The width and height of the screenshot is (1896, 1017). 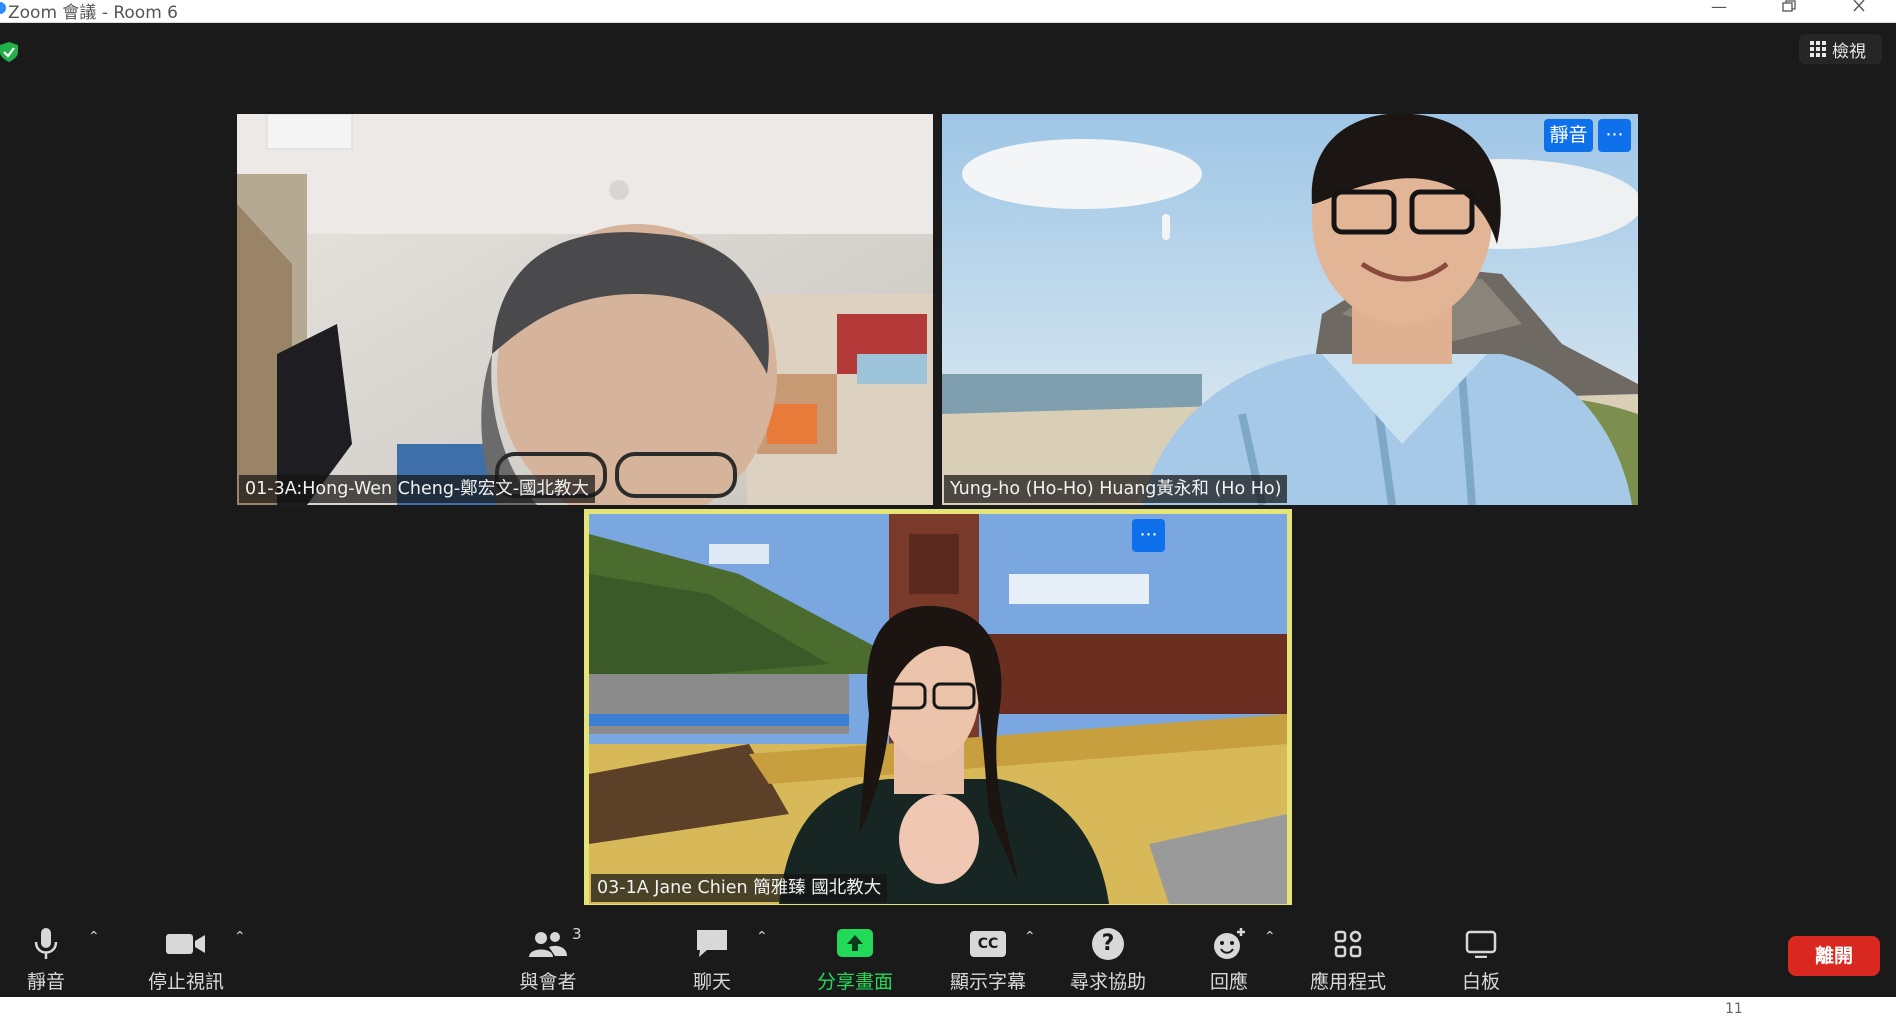 I want to click on participants-label: 與會者, so click(x=548, y=982).